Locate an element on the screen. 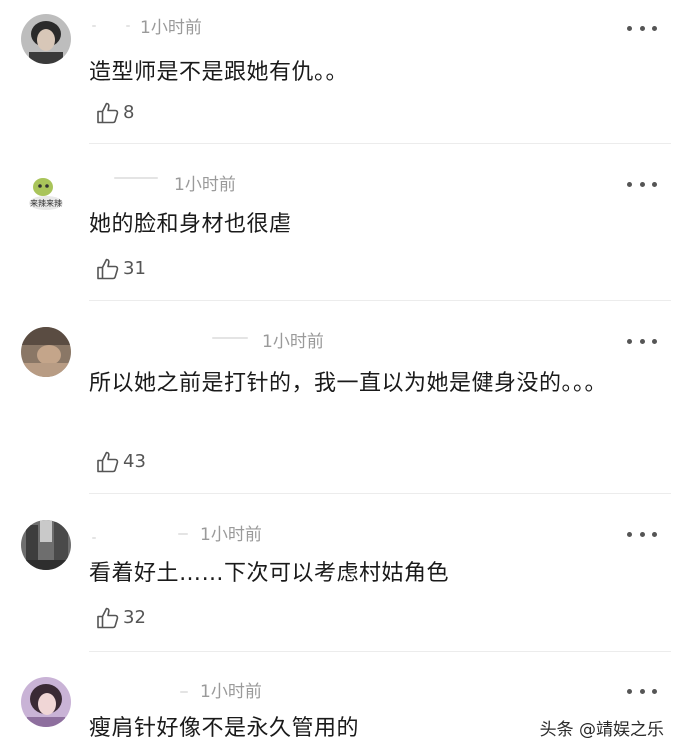 The width and height of the screenshot is (683, 751). like-count: 8 is located at coordinates (129, 112).